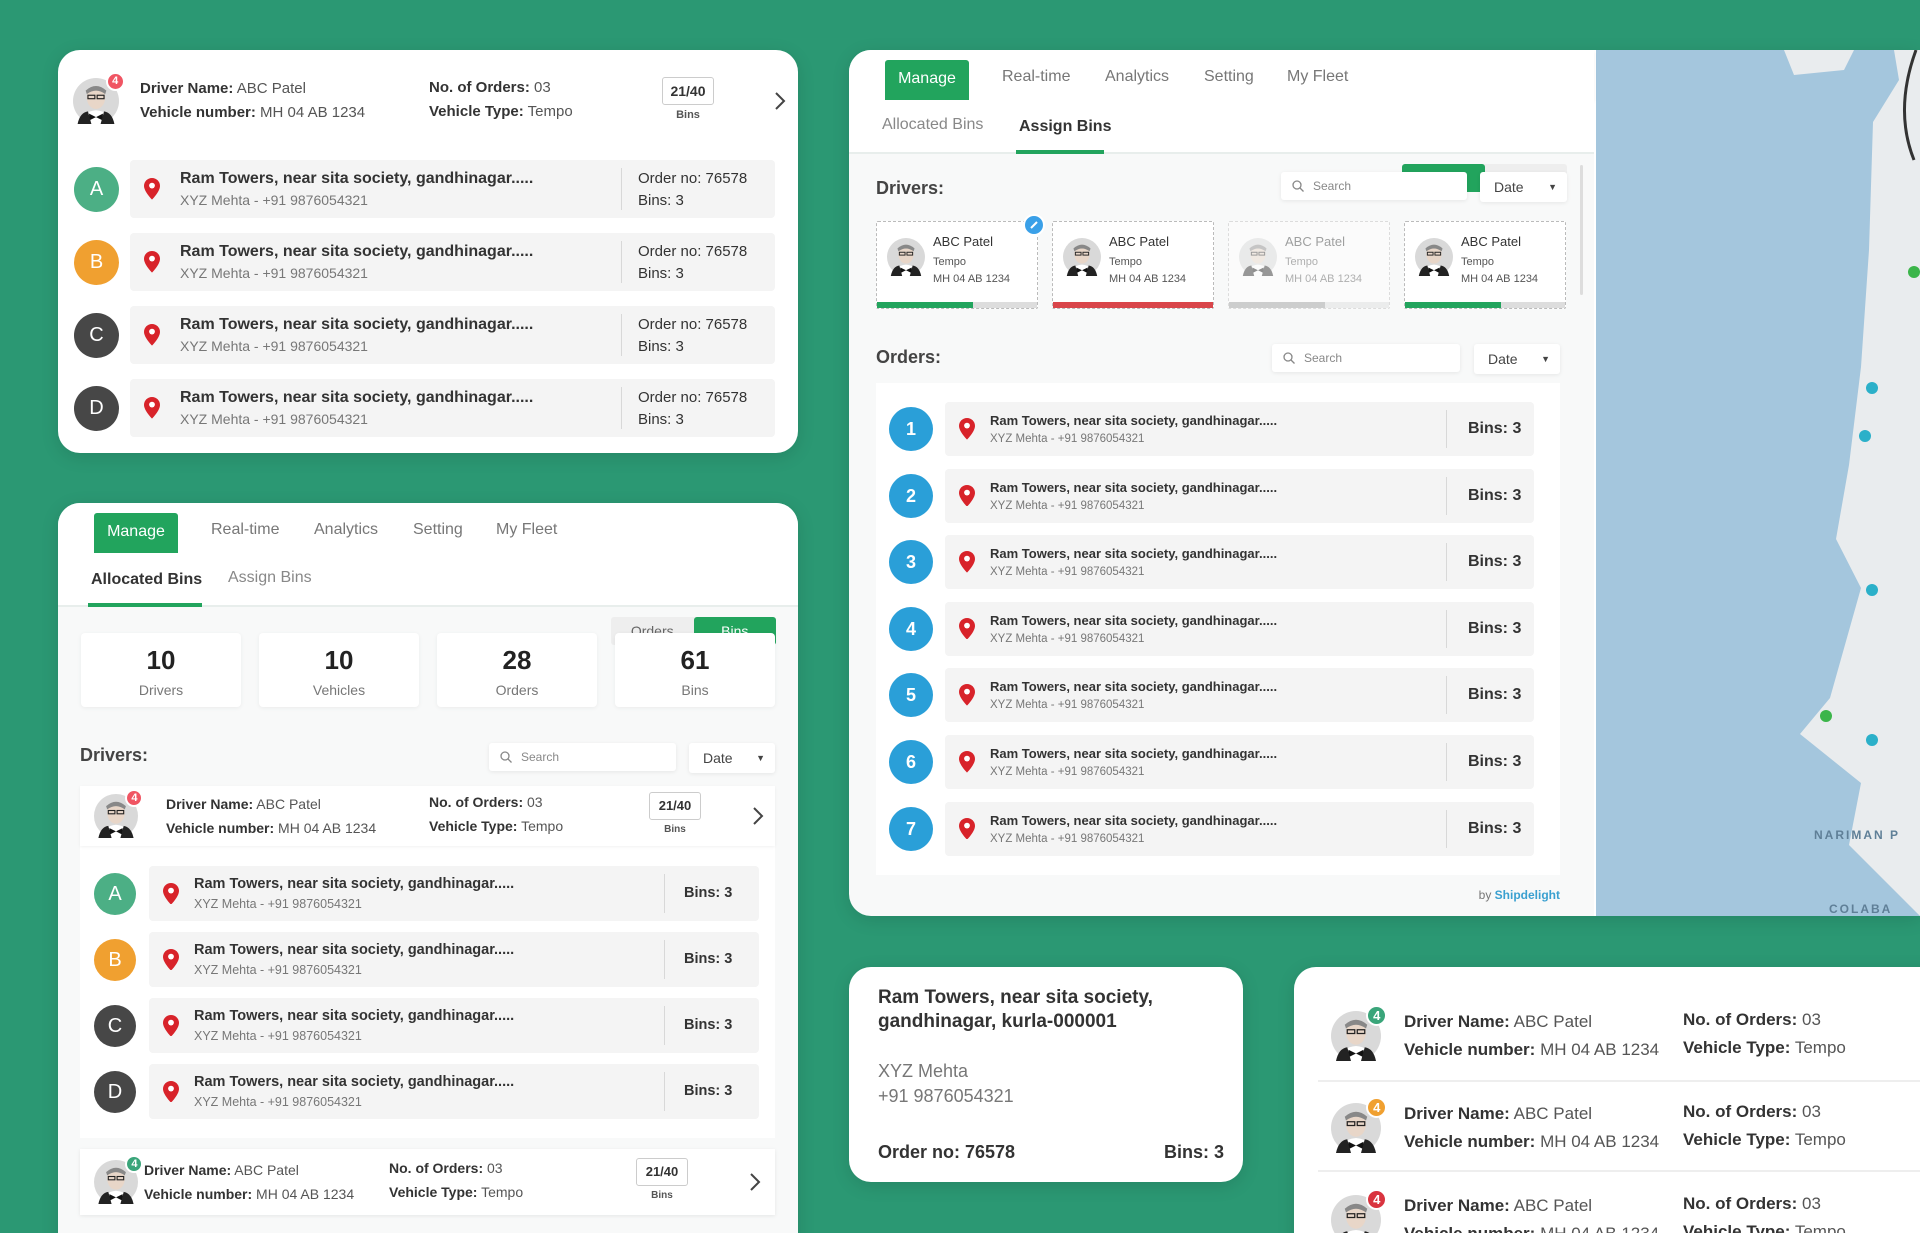 The height and width of the screenshot is (1233, 1920). I want to click on stop-letter-badge: D, so click(115, 1091).